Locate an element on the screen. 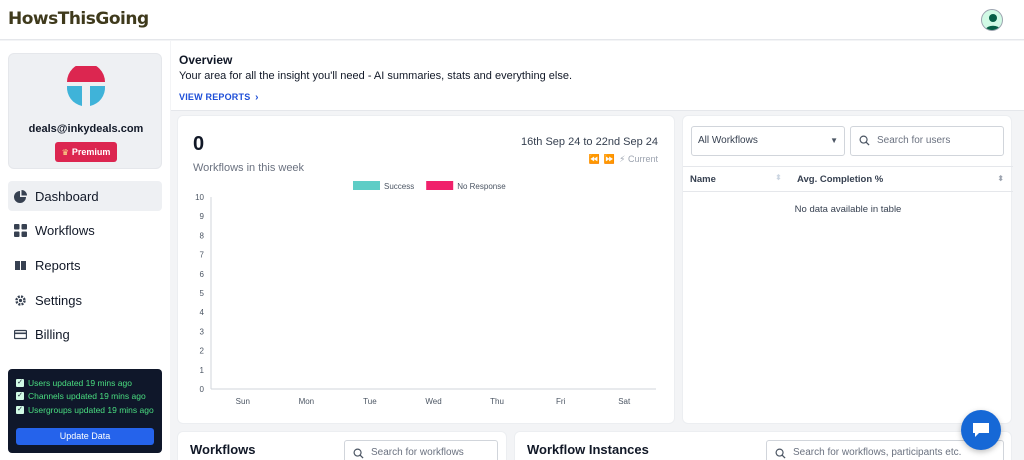 The height and width of the screenshot is (460, 1024). y-tick-label: 7 is located at coordinates (202, 255).